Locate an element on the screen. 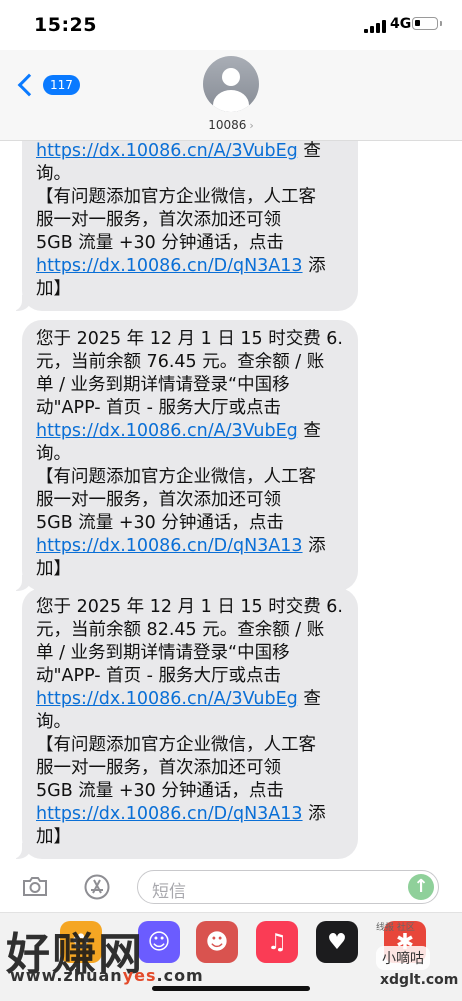 The width and height of the screenshot is (462, 1001). camera-icon is located at coordinates (35, 886).